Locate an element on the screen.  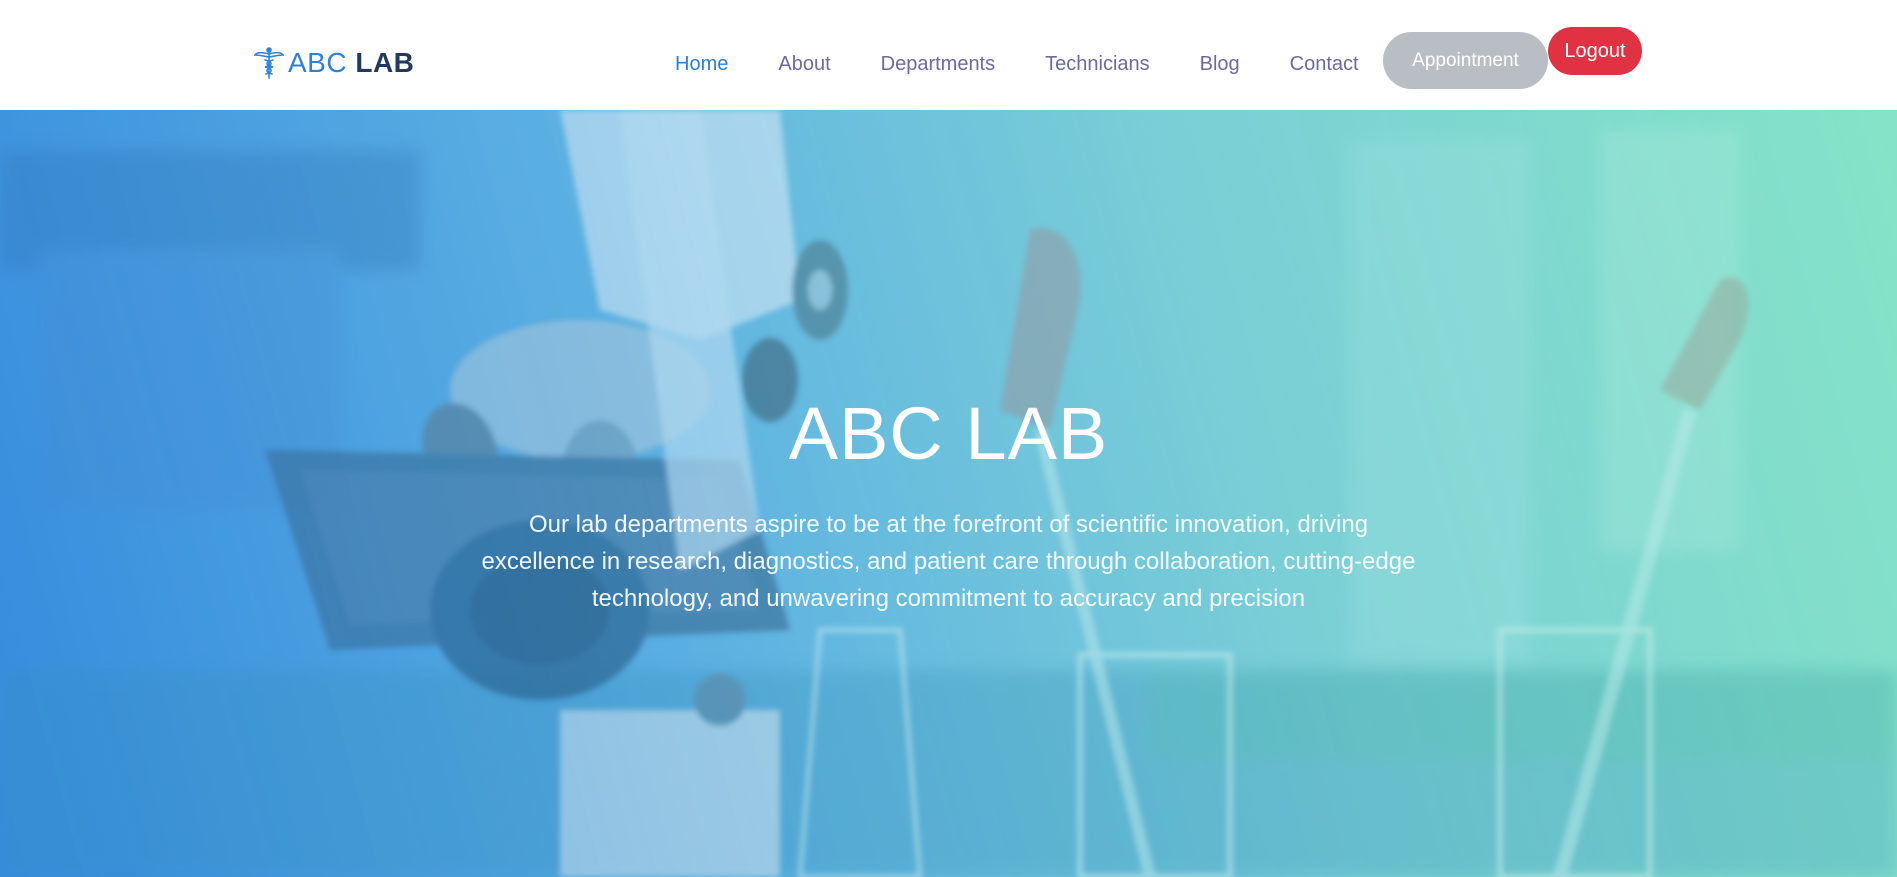
nav-home: Home is located at coordinates (701, 64).